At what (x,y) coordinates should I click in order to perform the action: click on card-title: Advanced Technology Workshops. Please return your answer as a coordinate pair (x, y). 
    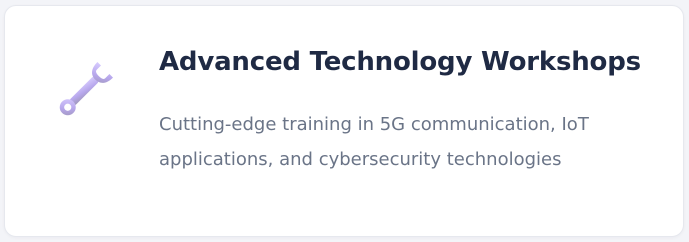
    Looking at the image, I should click on (400, 62).